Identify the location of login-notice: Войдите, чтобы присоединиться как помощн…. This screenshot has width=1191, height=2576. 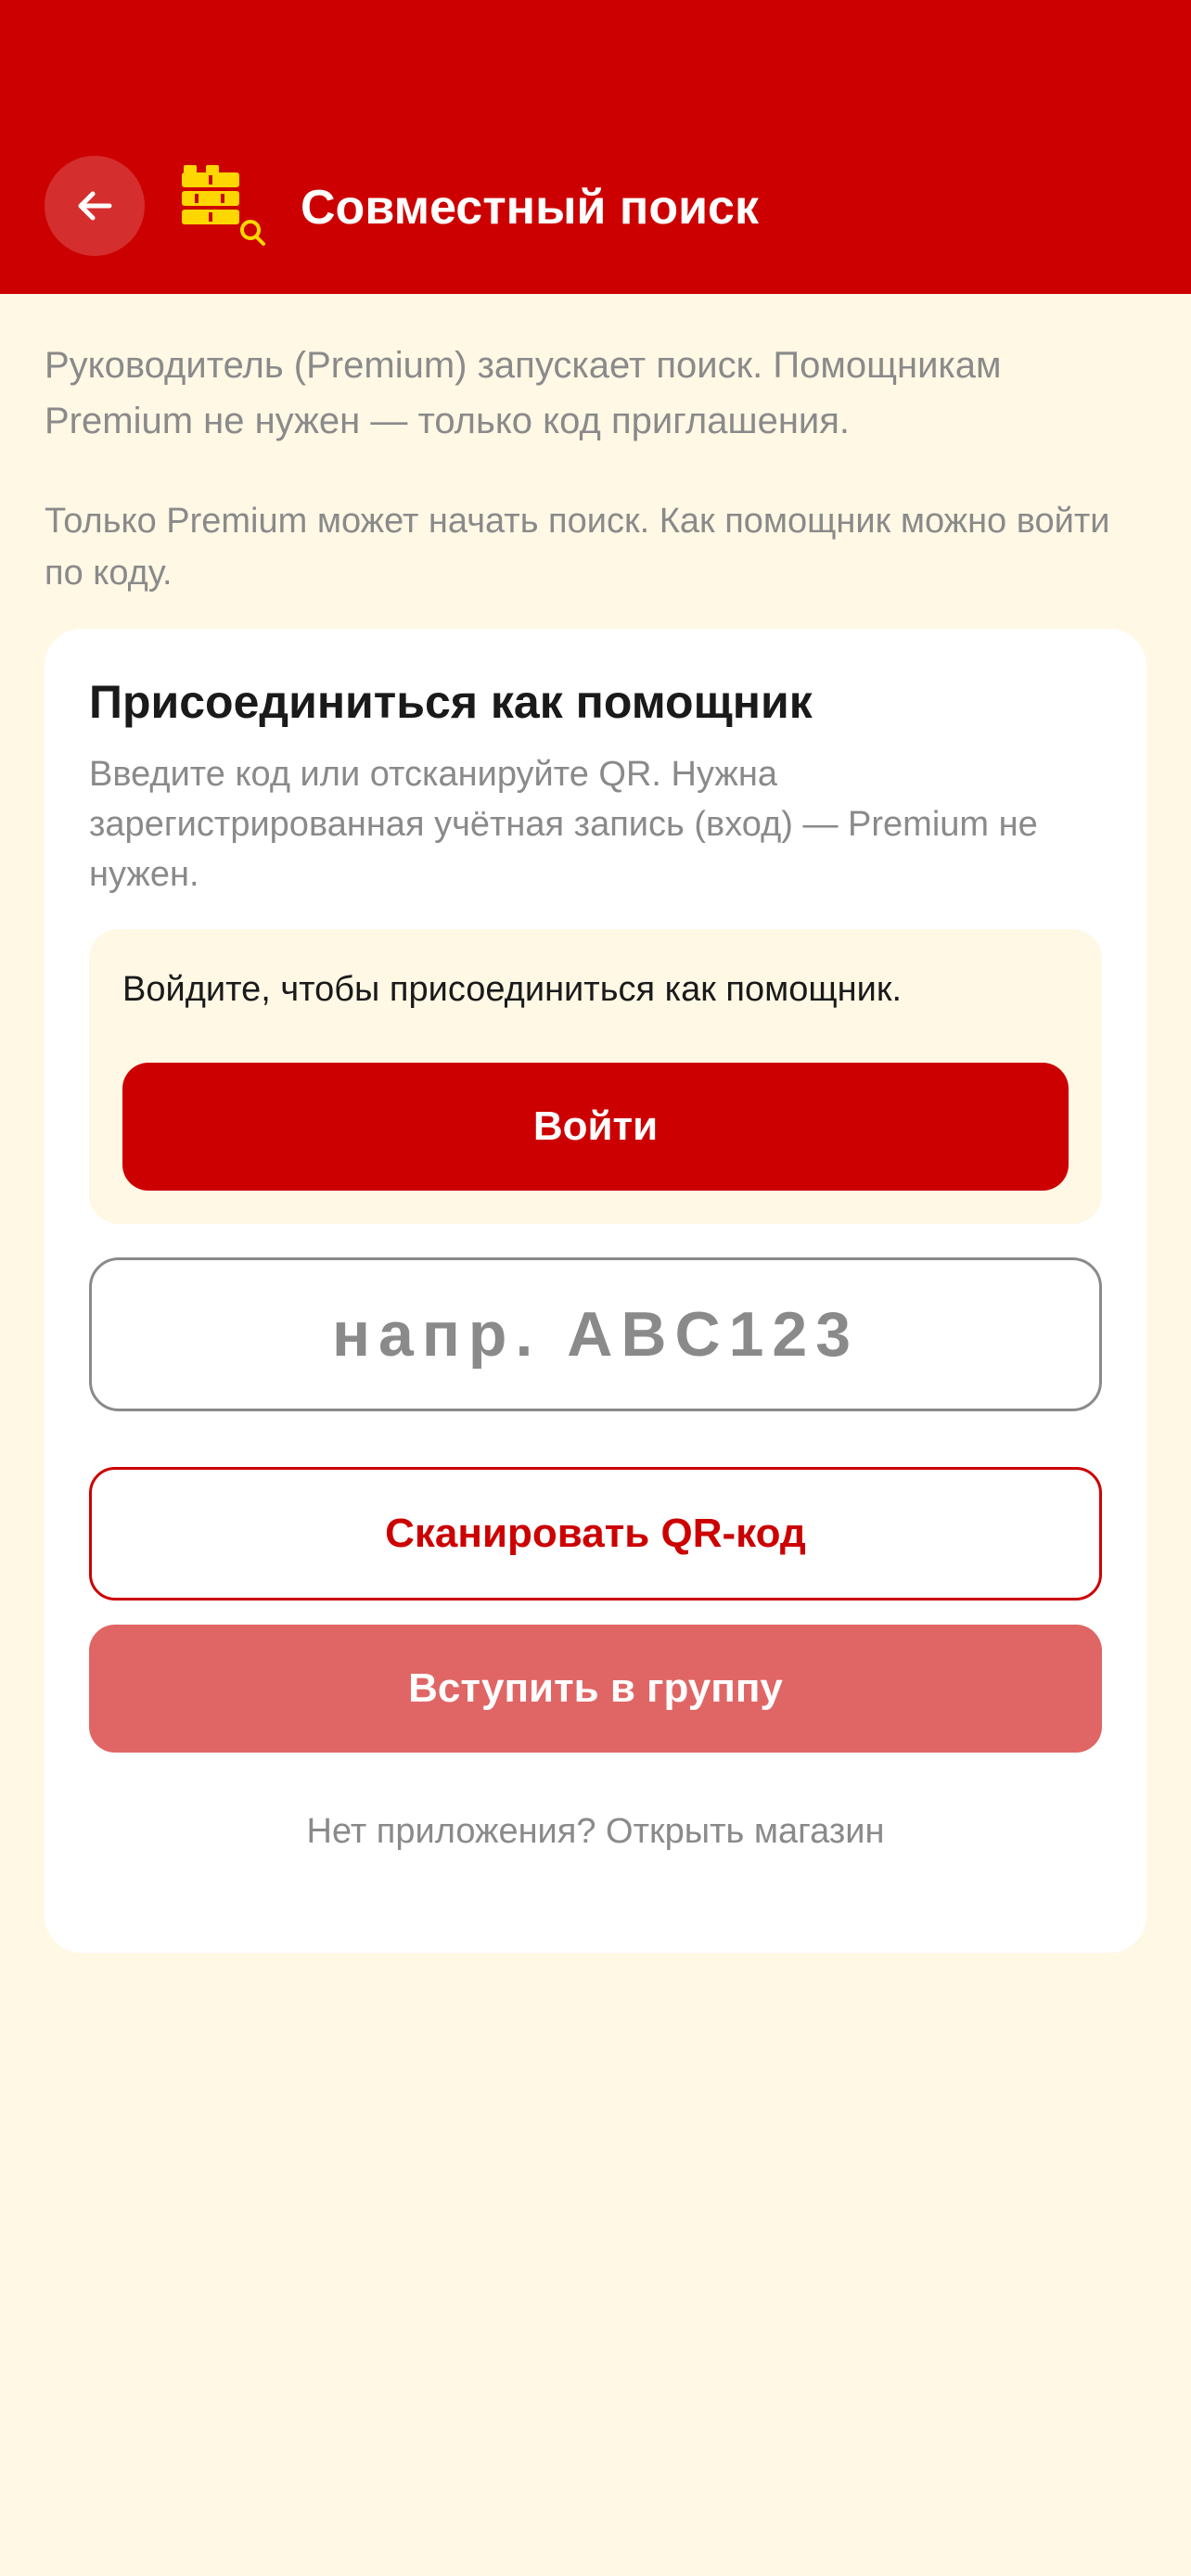
(595, 1076).